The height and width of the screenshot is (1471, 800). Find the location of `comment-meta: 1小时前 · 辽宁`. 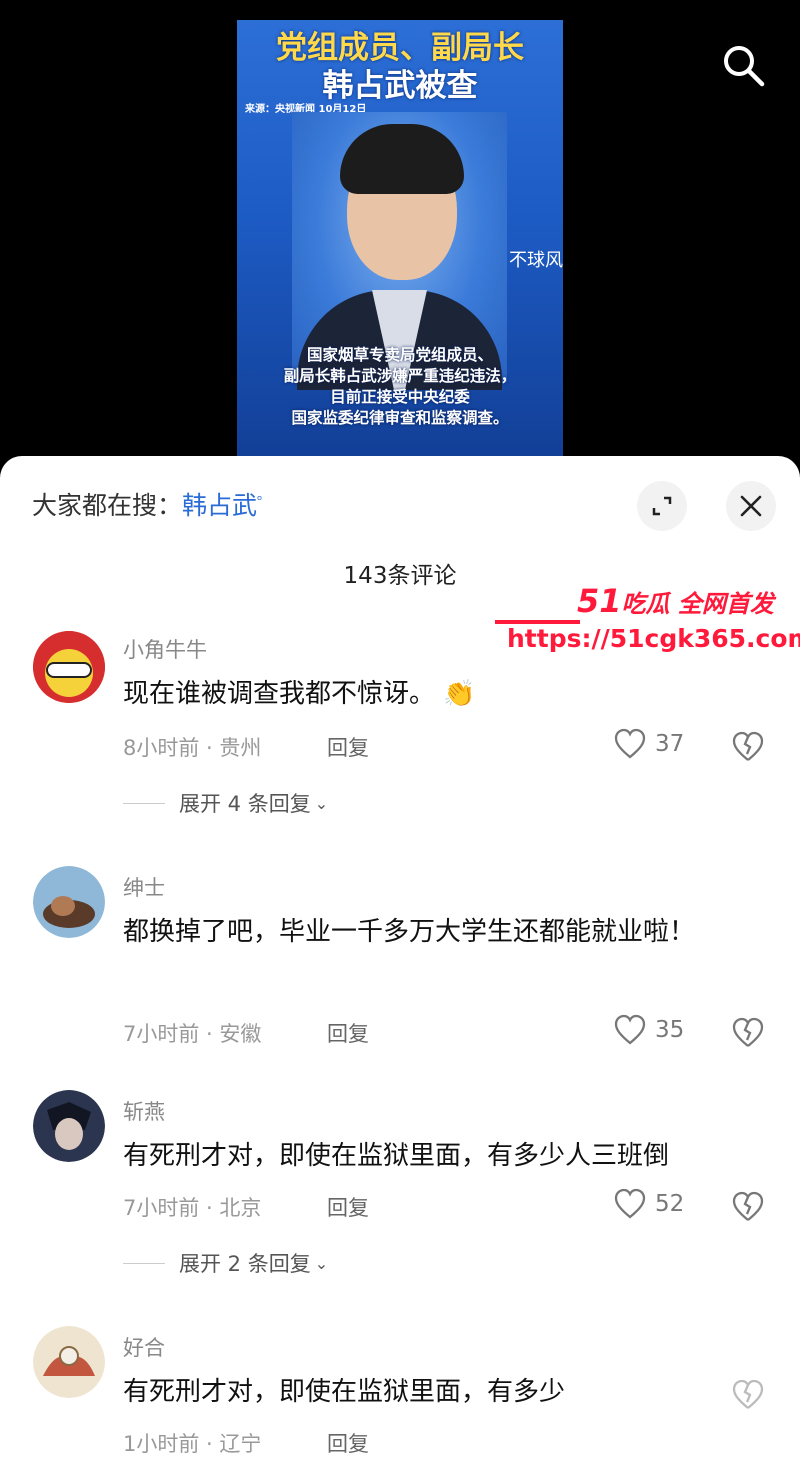

comment-meta: 1小时前 · 辽宁 is located at coordinates (192, 1444).